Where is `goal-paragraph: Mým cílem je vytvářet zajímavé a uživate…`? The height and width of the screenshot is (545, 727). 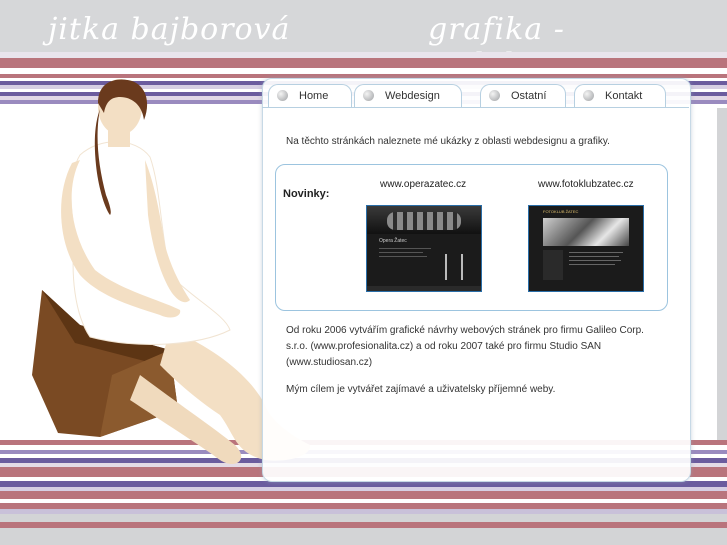
goal-paragraph: Mým cílem je vytvářet zajímavé a uživate… is located at coordinates (421, 389).